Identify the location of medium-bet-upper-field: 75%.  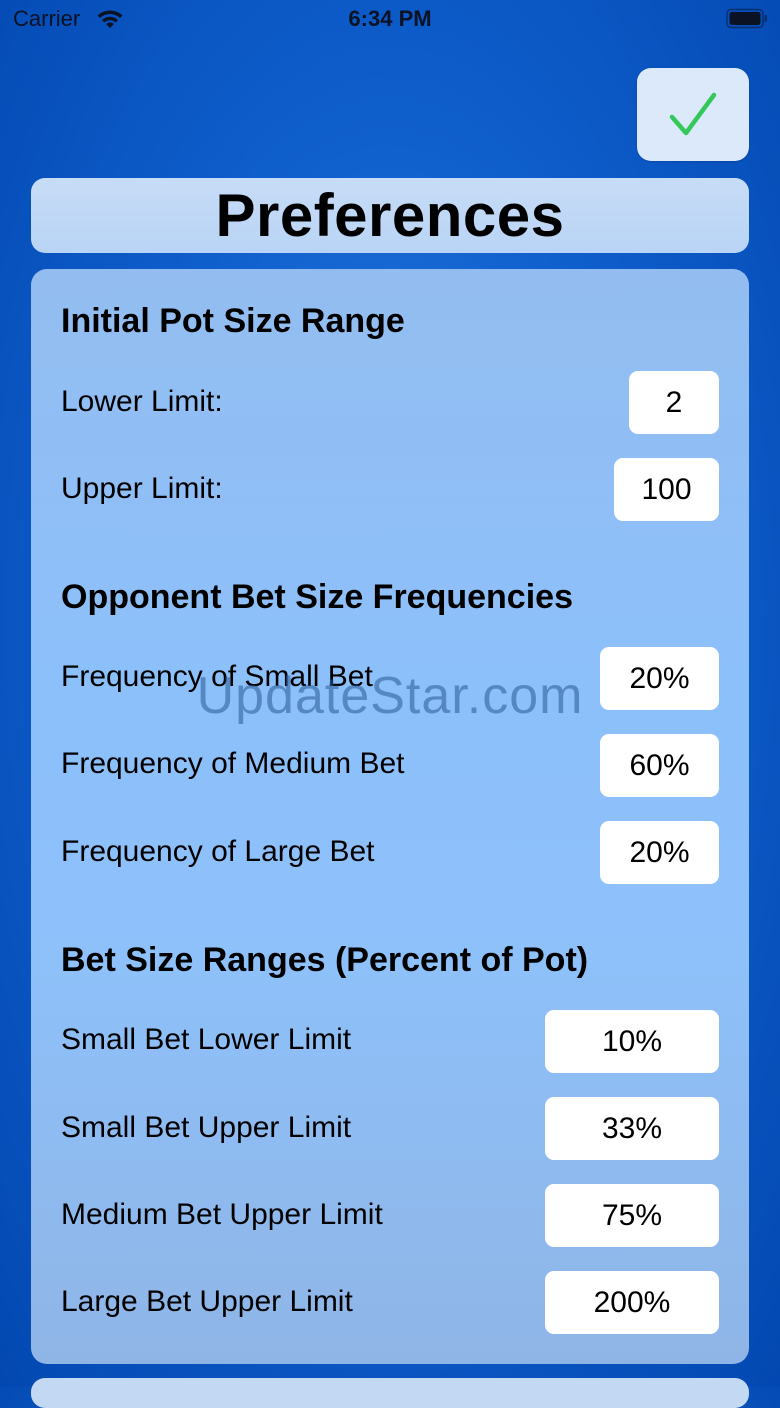
(632, 1215).